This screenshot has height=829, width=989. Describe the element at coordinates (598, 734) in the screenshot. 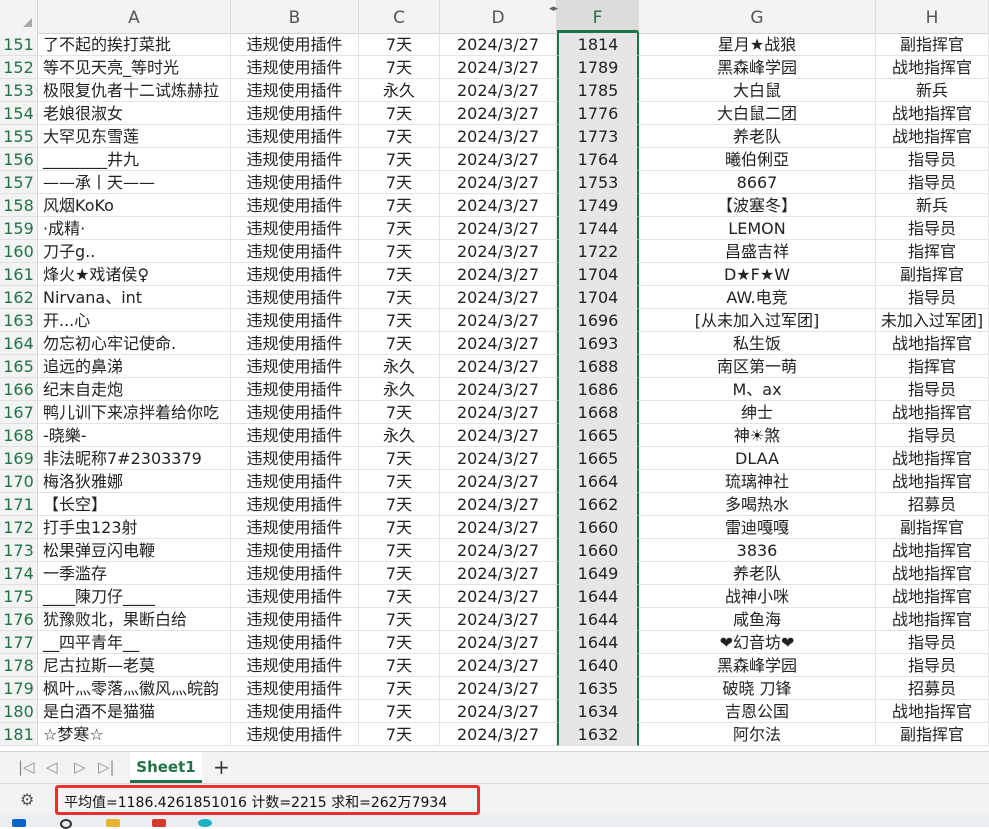

I see `cell-f: 1632` at that location.